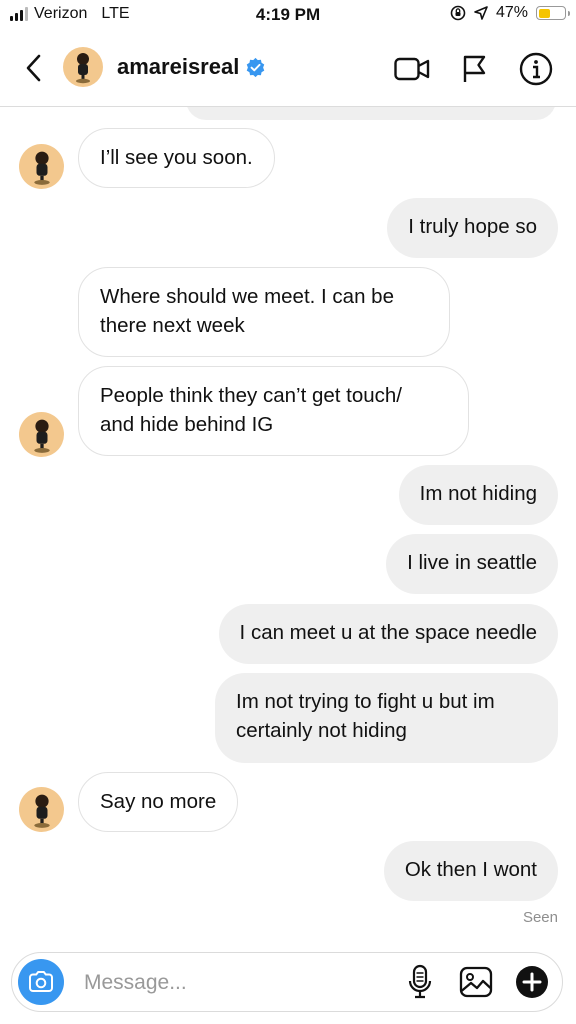  I want to click on message-input, so click(234, 983).